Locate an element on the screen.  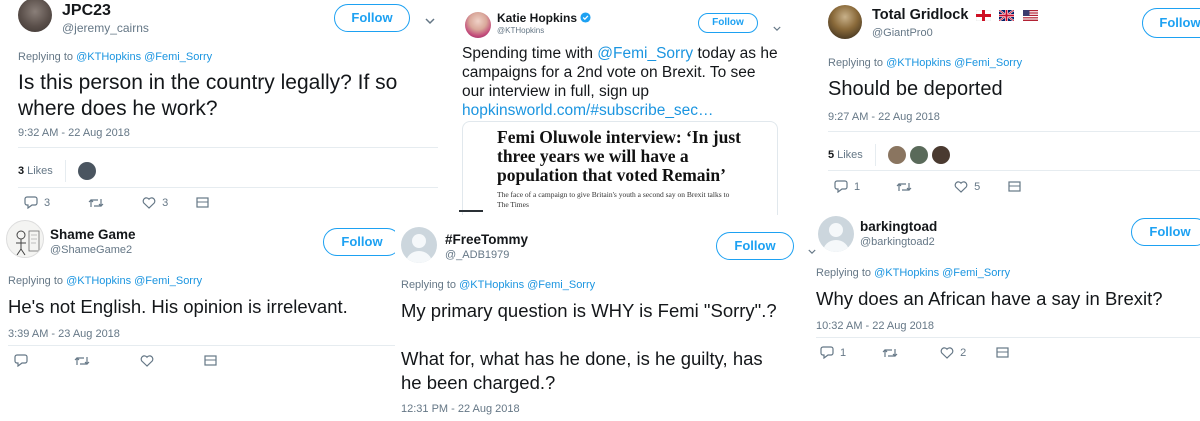
timestamp: 9:27 AM - 22 Aug 2018 is located at coordinates (884, 117).